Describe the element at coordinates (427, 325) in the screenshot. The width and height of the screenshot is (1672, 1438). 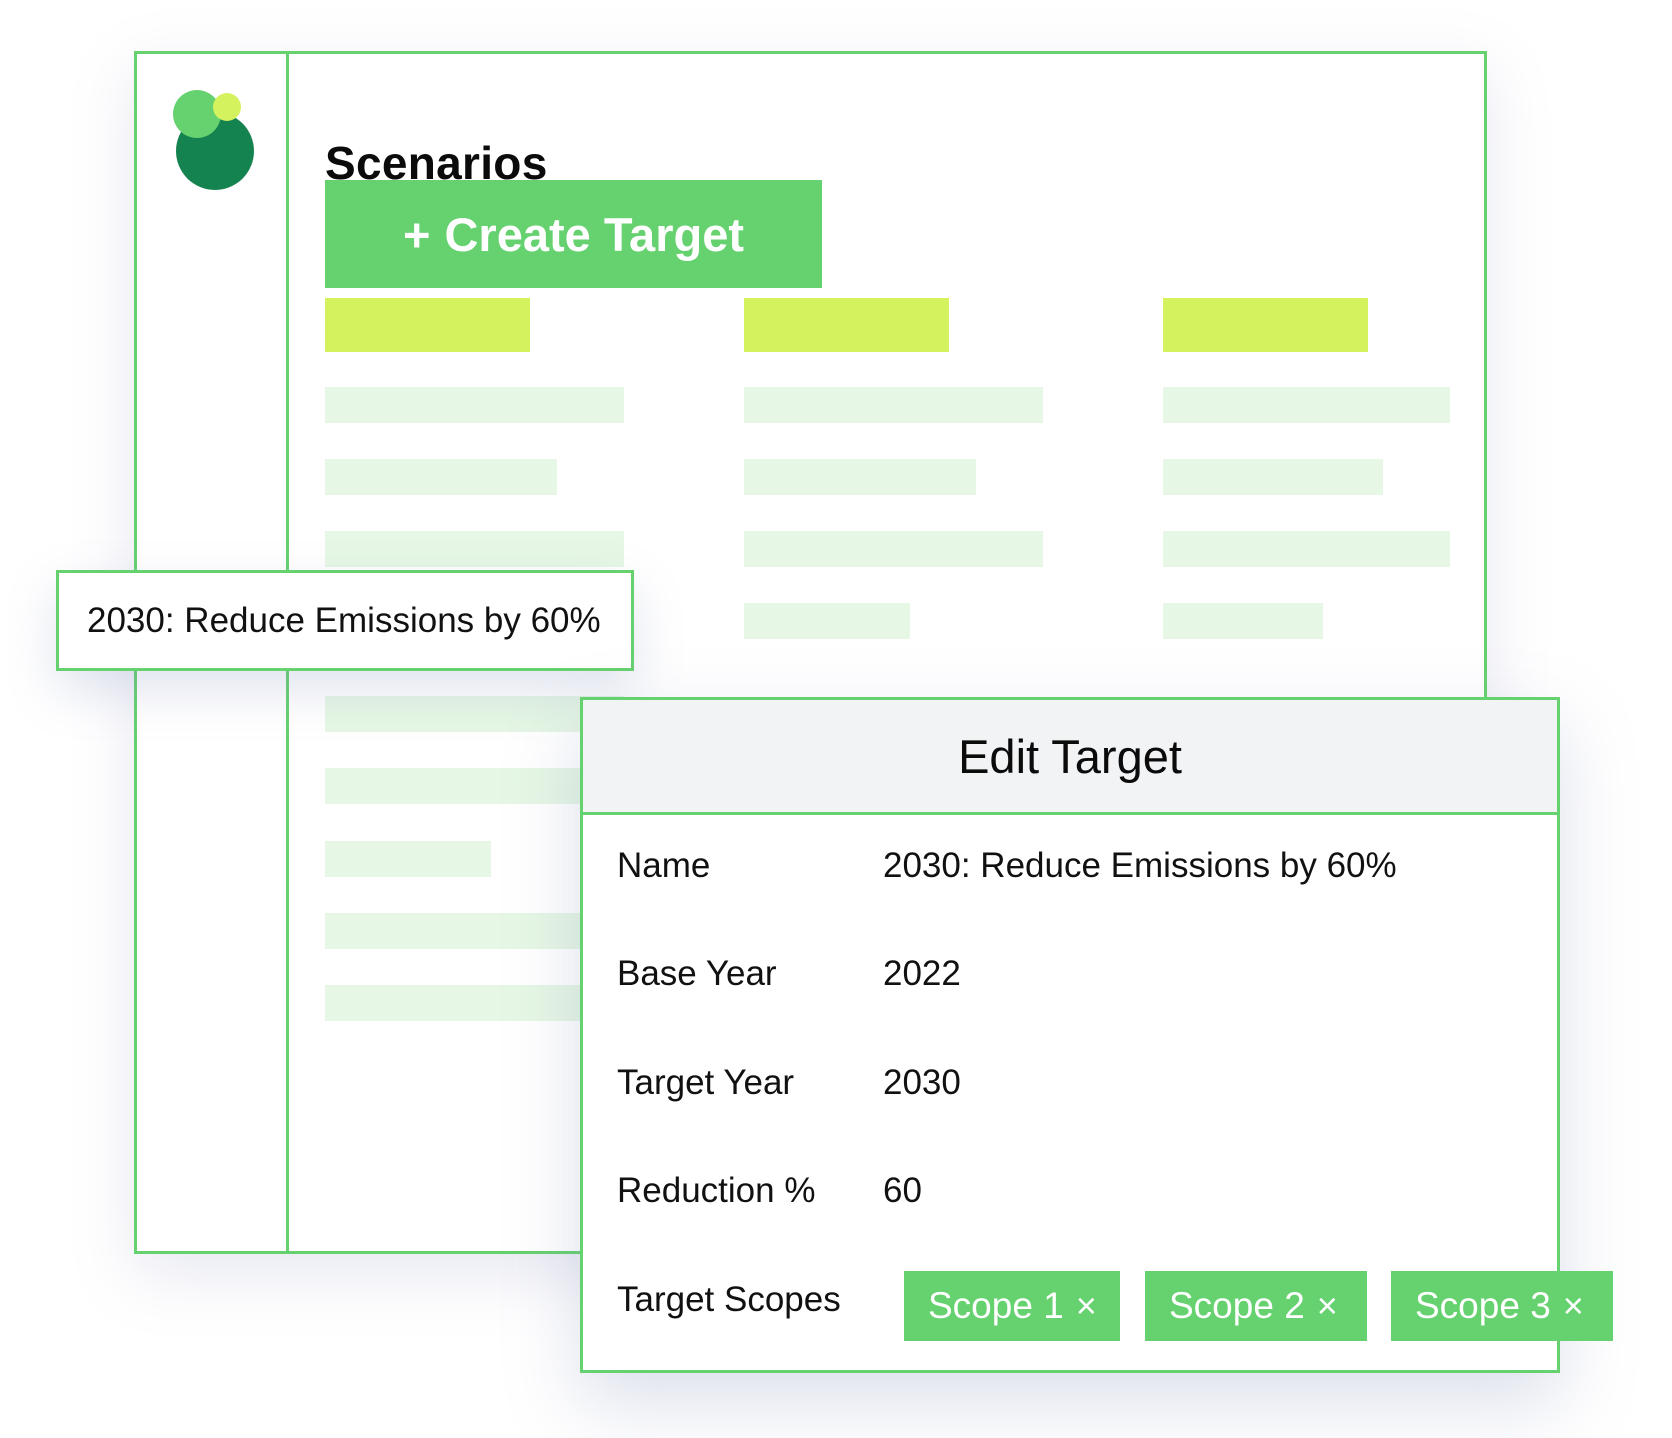
I see `column-1-header-placeholder` at that location.